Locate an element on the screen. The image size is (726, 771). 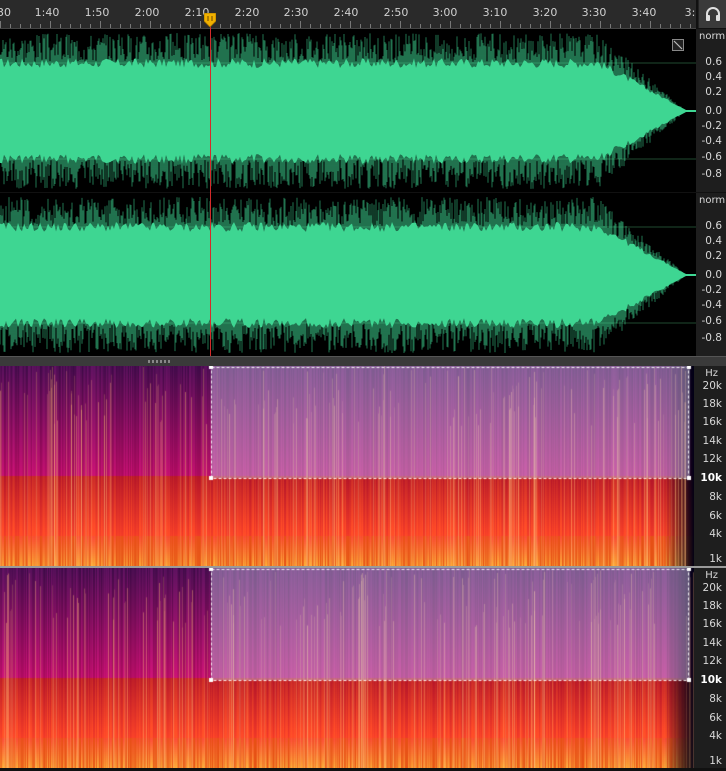
frequency-label: 1k is located at coordinates (715, 559).